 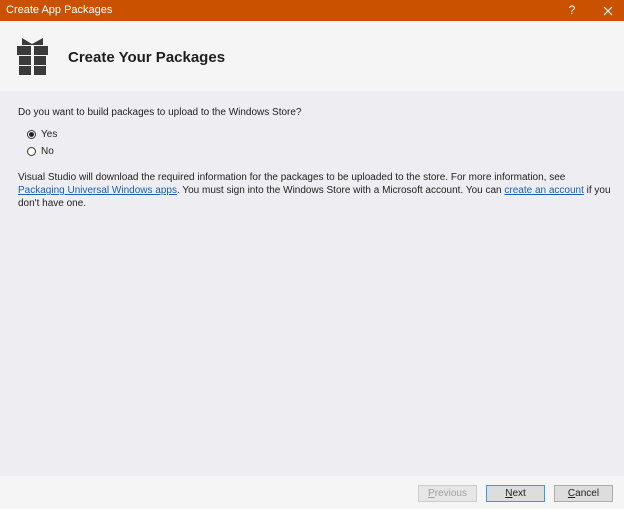 I want to click on close-button, so click(x=608, y=10).